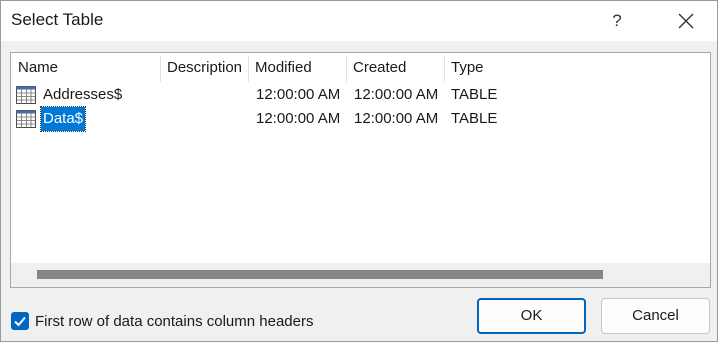 The width and height of the screenshot is (720, 344). What do you see at coordinates (655, 316) in the screenshot?
I see `cancel-button: Cancel` at bounding box center [655, 316].